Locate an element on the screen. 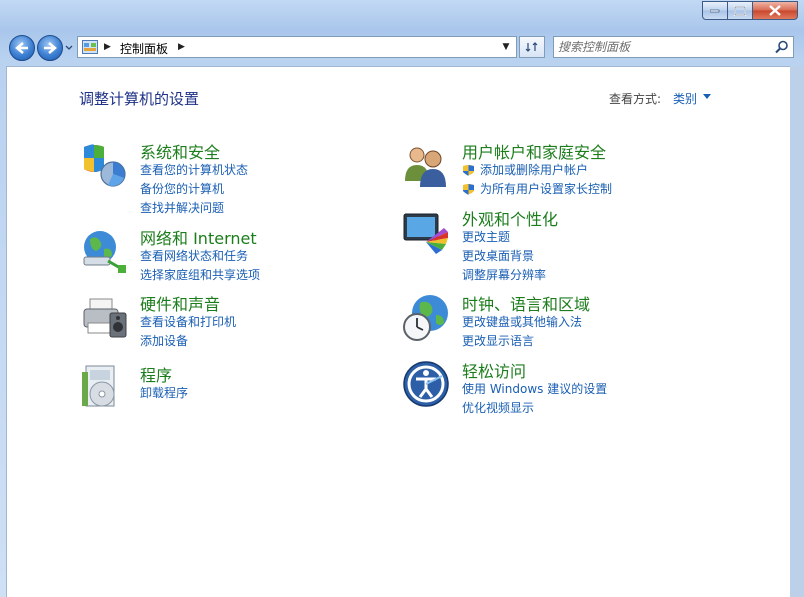  close-button is located at coordinates (775, 10).